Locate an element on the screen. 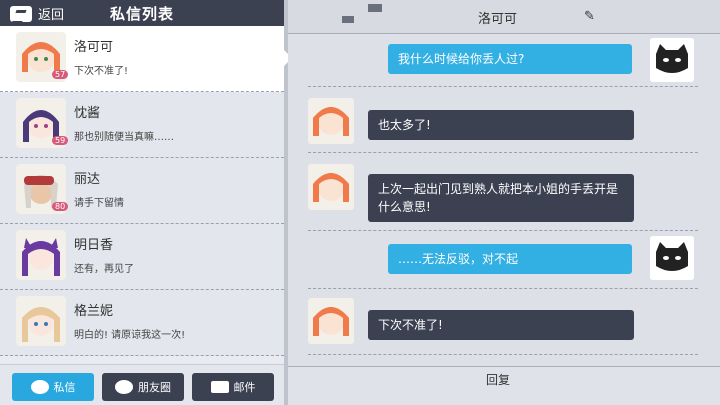 The image size is (720, 405). contact-name: 洛可可 is located at coordinates (94, 47).